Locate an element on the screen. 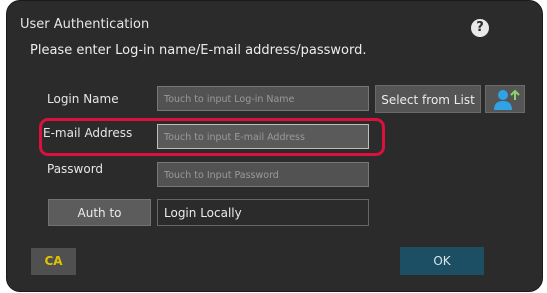 The width and height of the screenshot is (547, 293). password-label: Password is located at coordinates (75, 169).